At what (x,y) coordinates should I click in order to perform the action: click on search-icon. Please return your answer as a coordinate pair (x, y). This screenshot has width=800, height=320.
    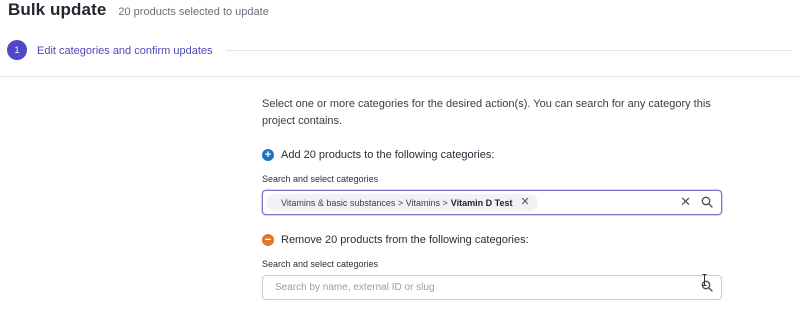
    Looking at the image, I should click on (707, 202).